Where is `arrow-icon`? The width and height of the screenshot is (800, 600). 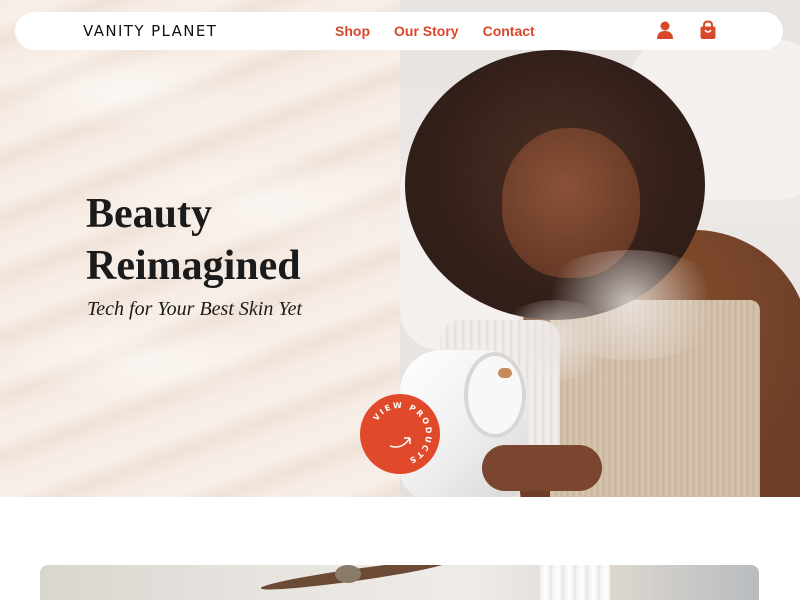 arrow-icon is located at coordinates (400, 442).